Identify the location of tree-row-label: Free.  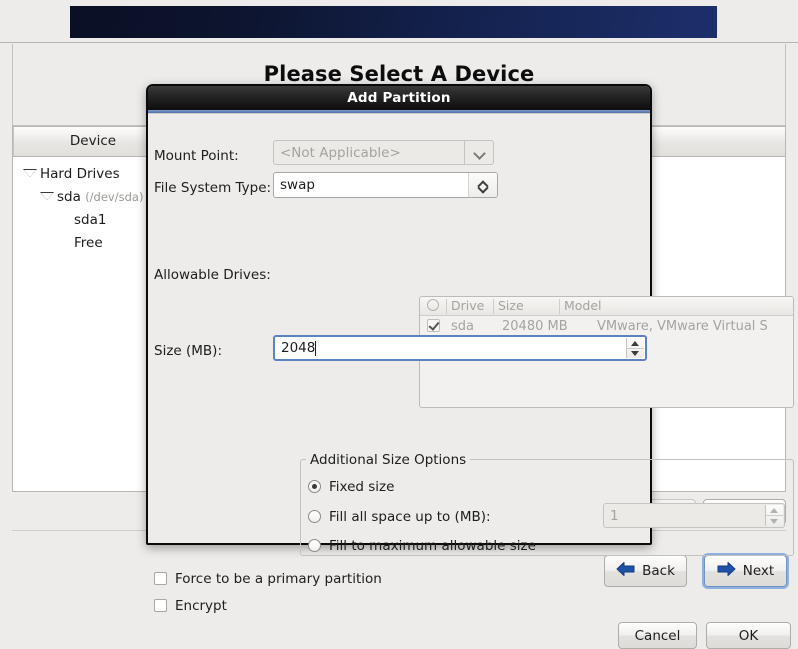
(88, 243).